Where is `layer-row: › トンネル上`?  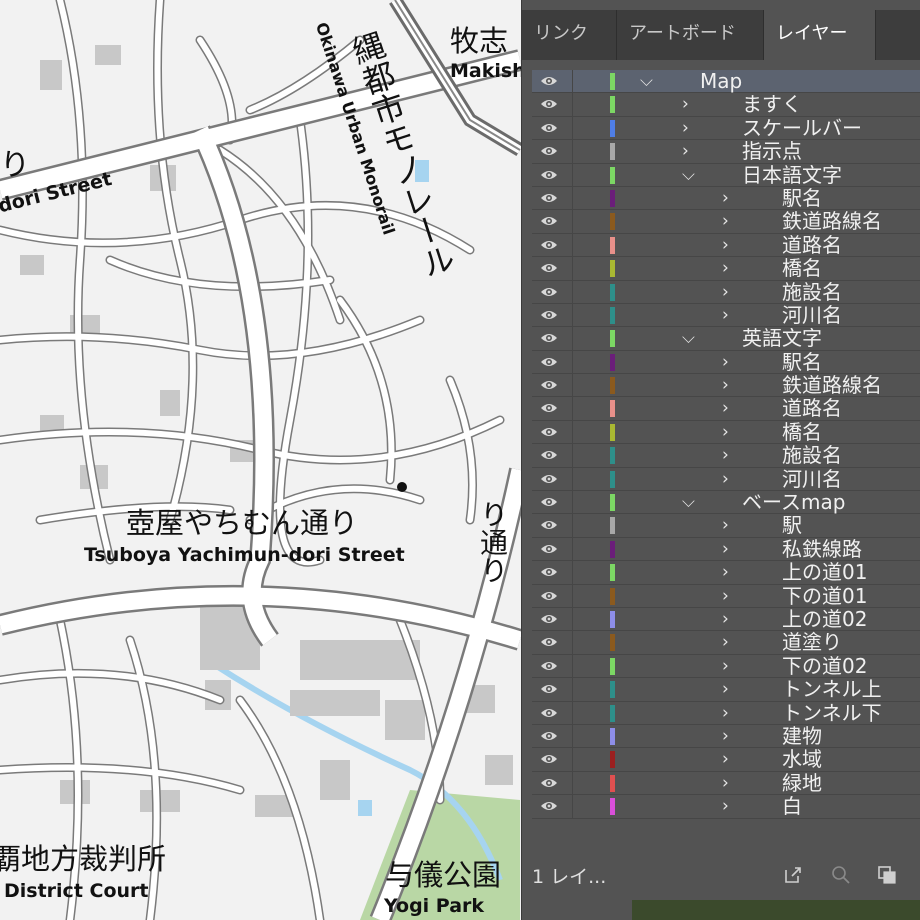 layer-row: › トンネル上 is located at coordinates (726, 690).